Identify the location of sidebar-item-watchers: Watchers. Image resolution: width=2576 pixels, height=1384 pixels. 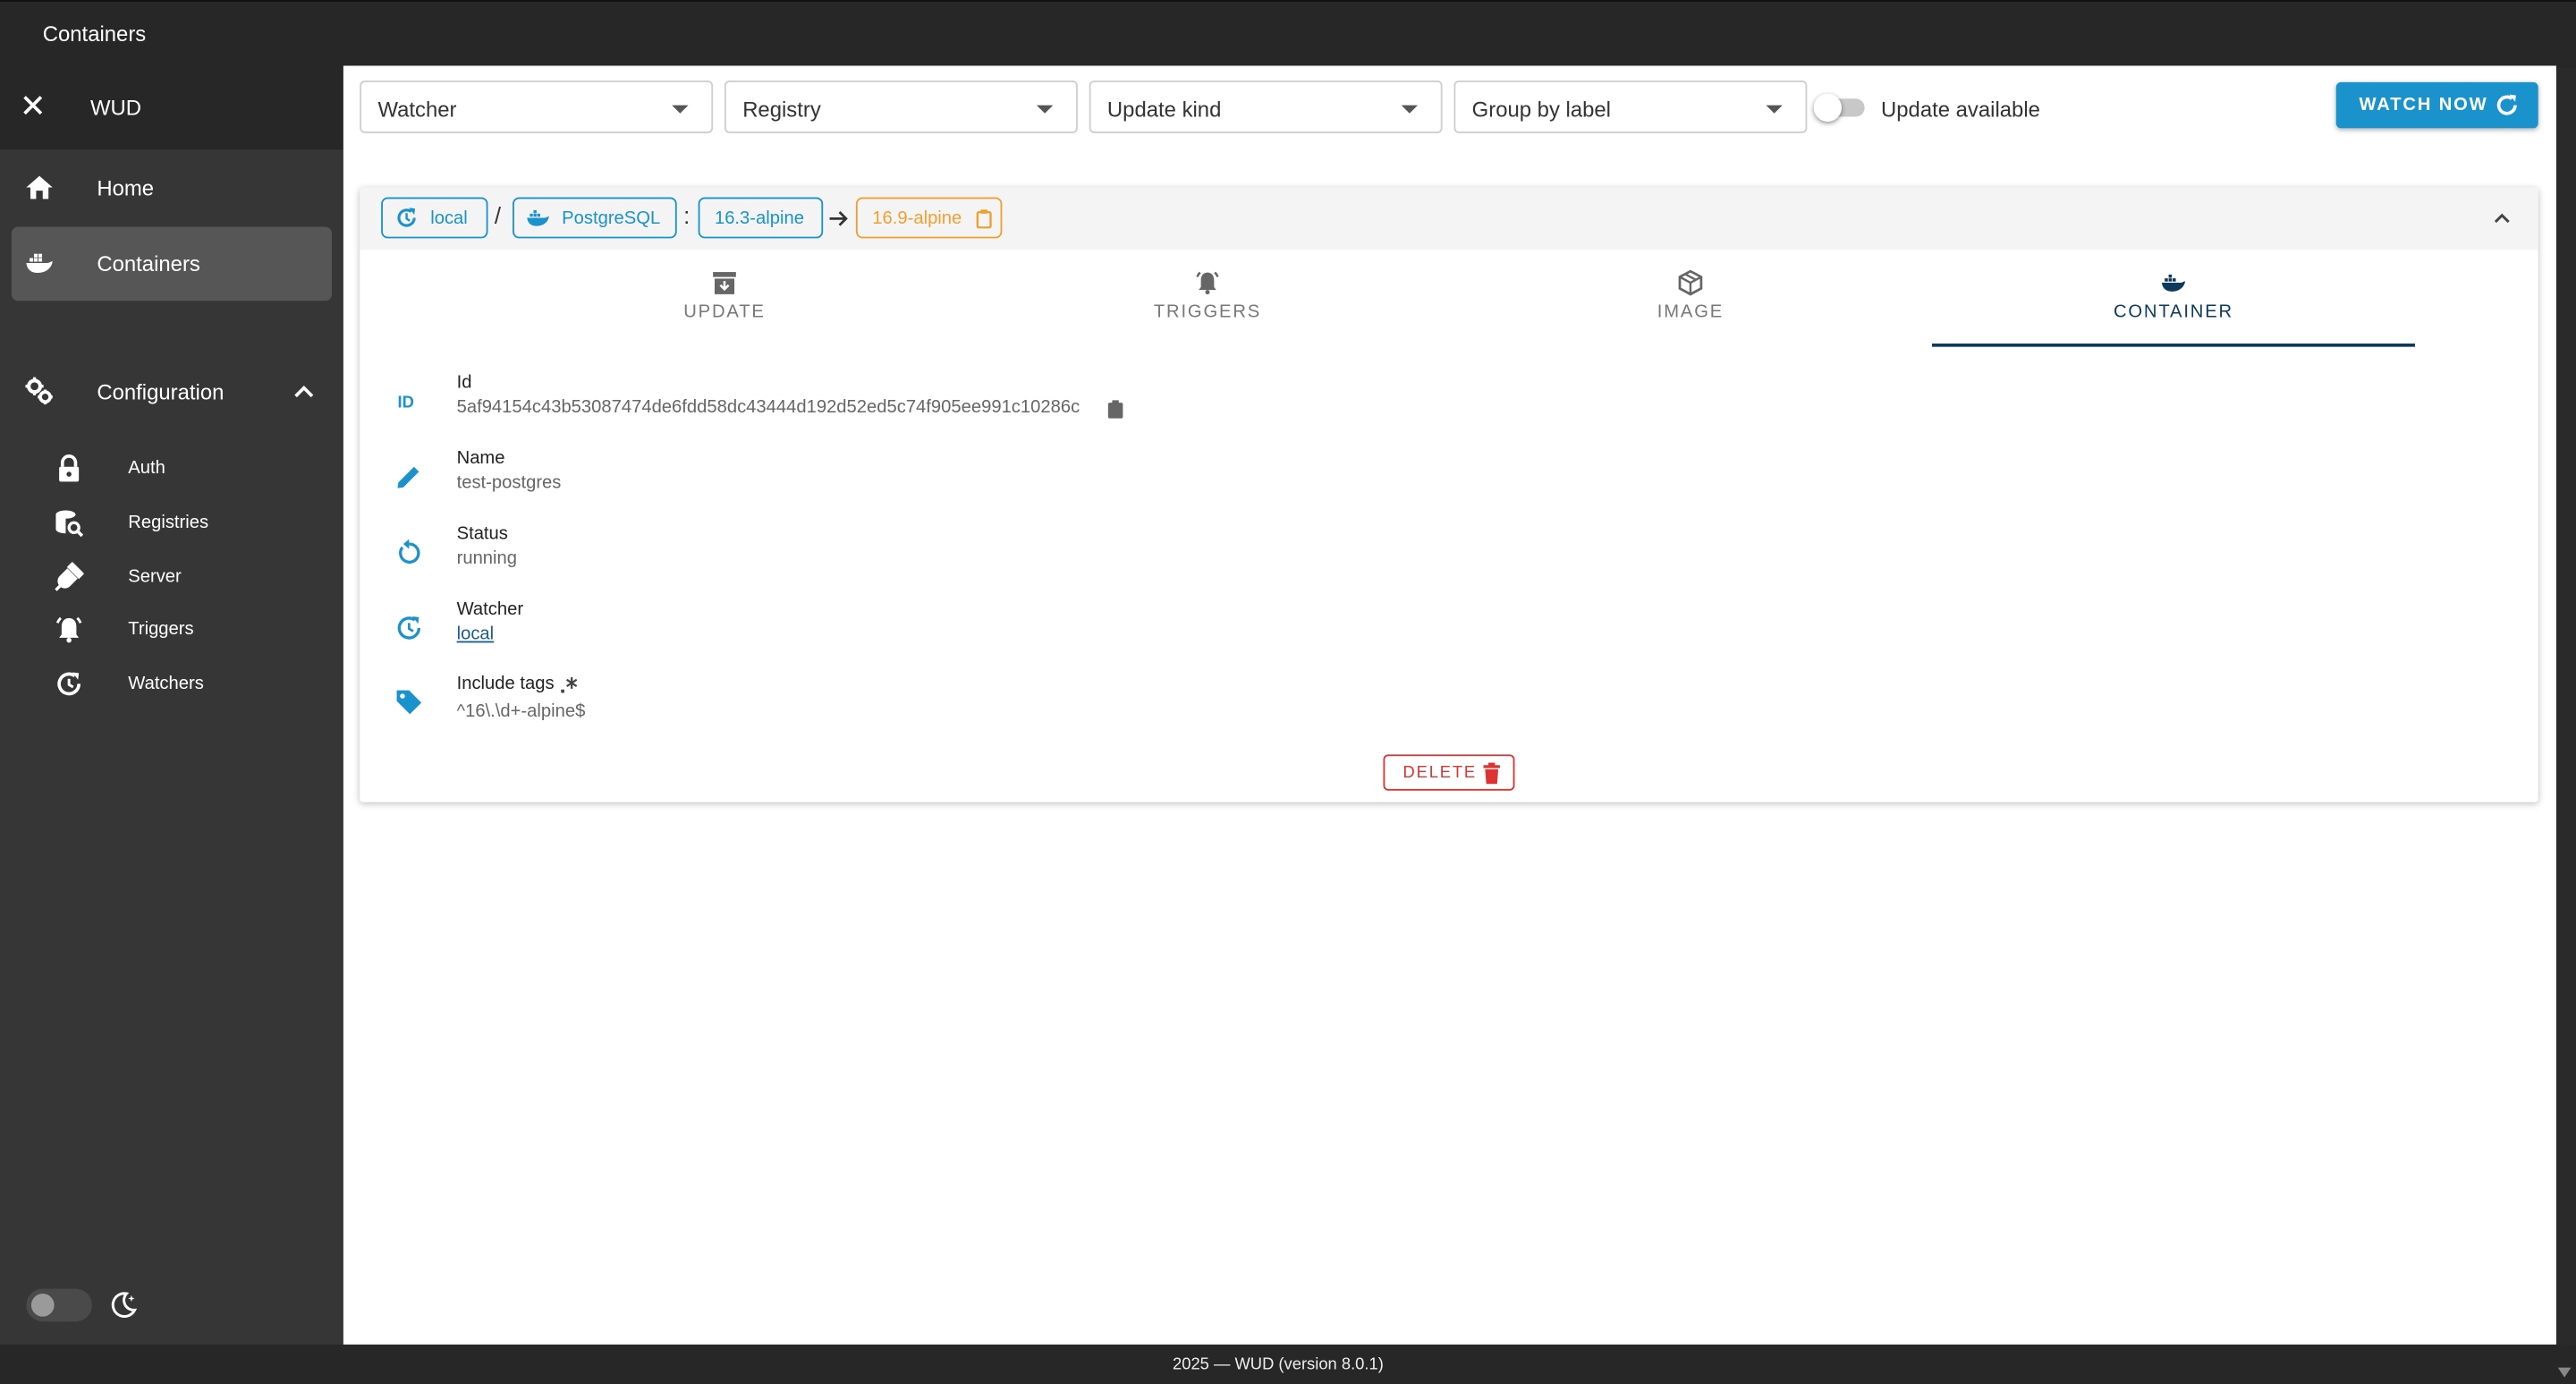
(188, 684).